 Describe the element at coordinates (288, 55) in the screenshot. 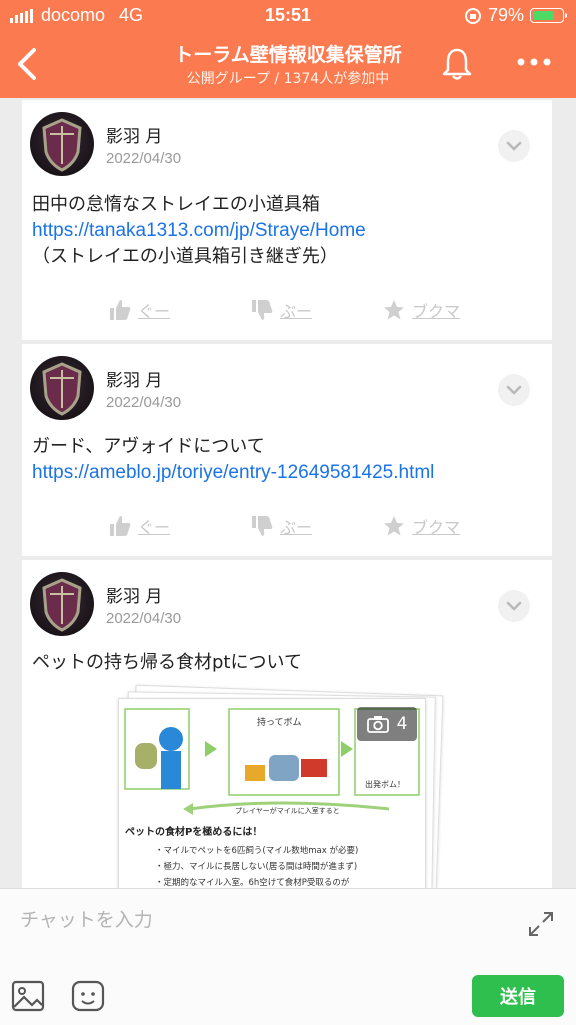

I see `group-title: トーラム壁情報収集保管所` at that location.